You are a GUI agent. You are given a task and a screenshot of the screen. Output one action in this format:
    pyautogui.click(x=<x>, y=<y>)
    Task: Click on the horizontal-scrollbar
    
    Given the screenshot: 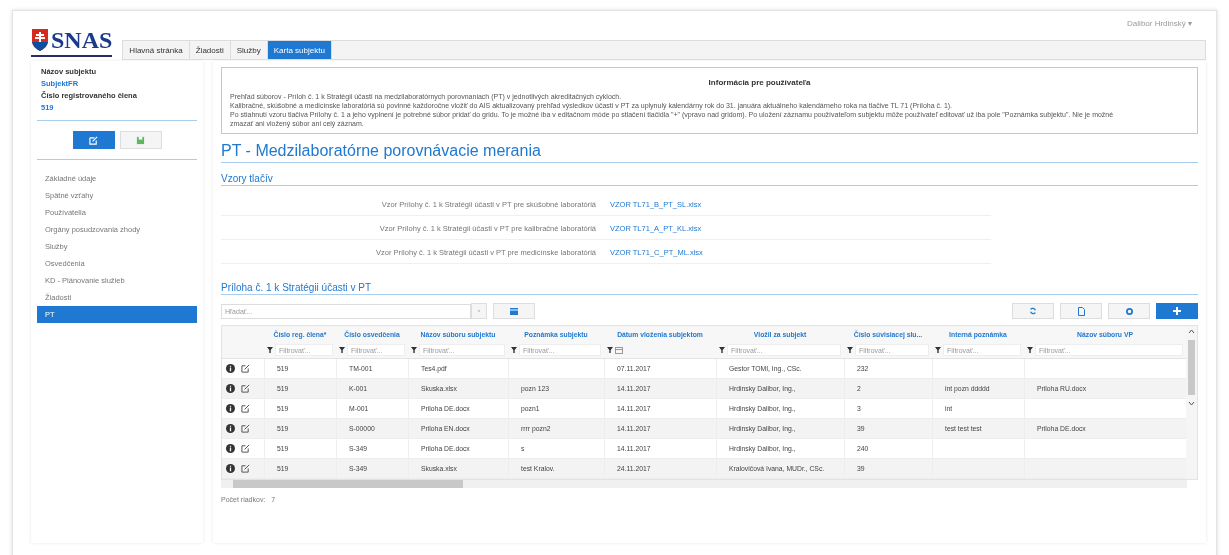 What is the action you would take?
    pyautogui.click(x=704, y=484)
    